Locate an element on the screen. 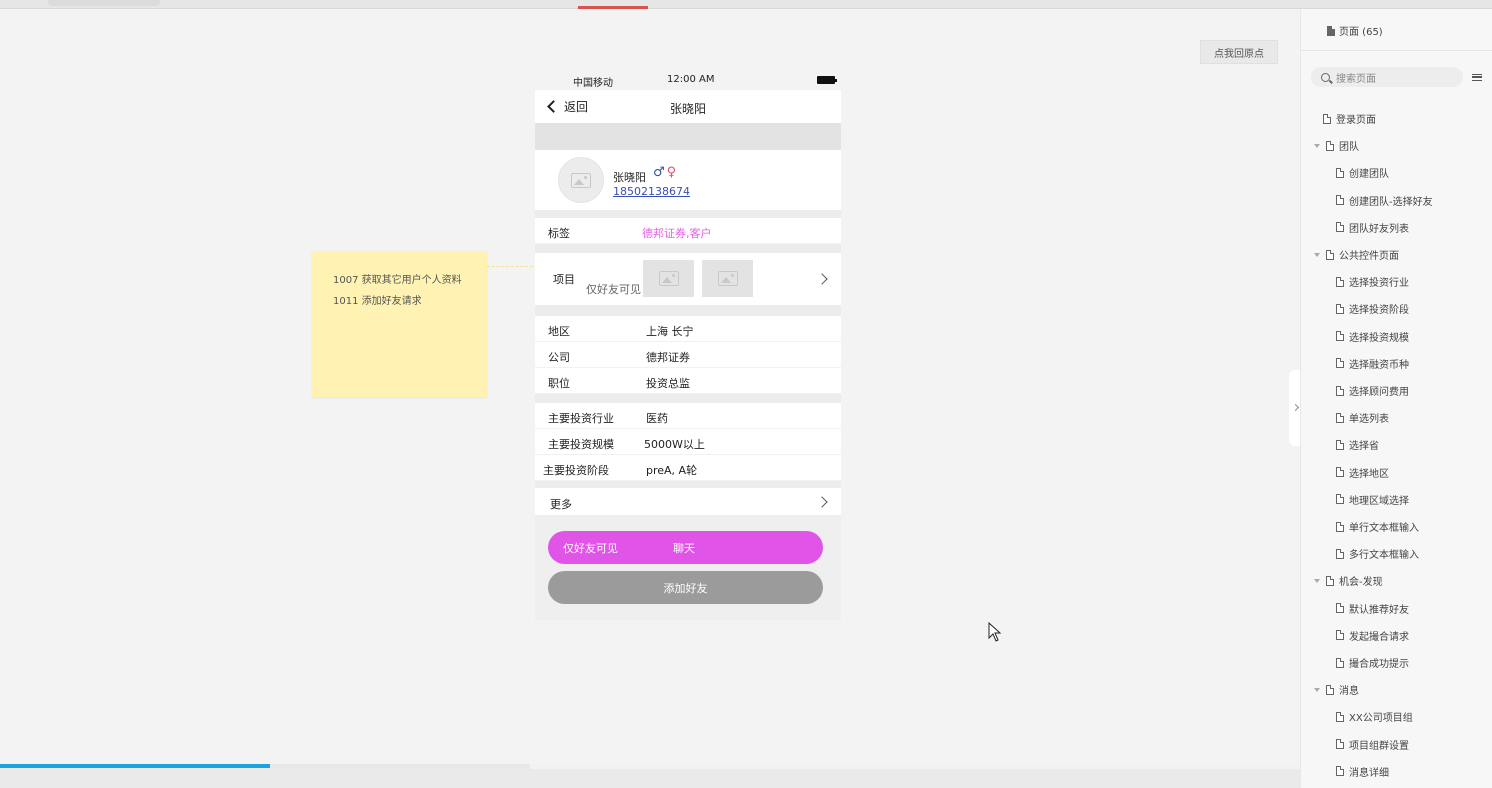  page-tree-label: 多行文本框输入 is located at coordinates (1384, 556).